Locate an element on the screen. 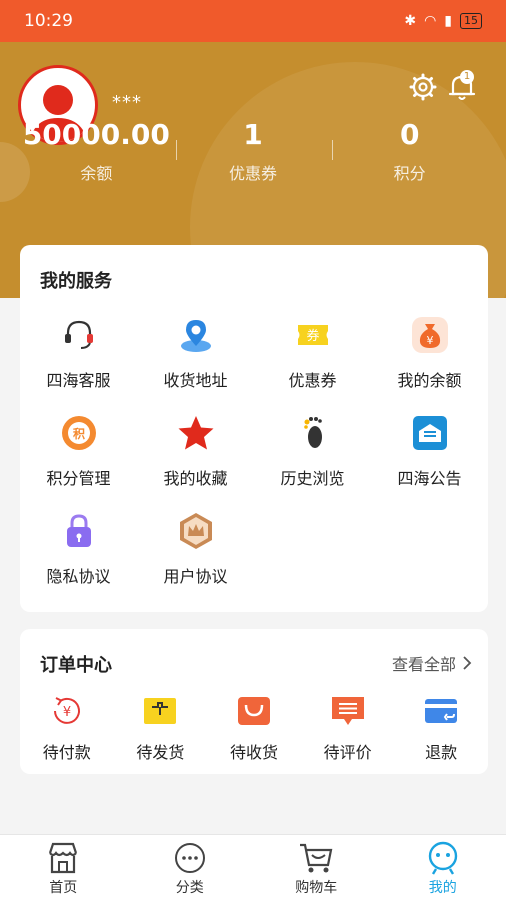 The image size is (506, 900). footprint-icon is located at coordinates (313, 433).